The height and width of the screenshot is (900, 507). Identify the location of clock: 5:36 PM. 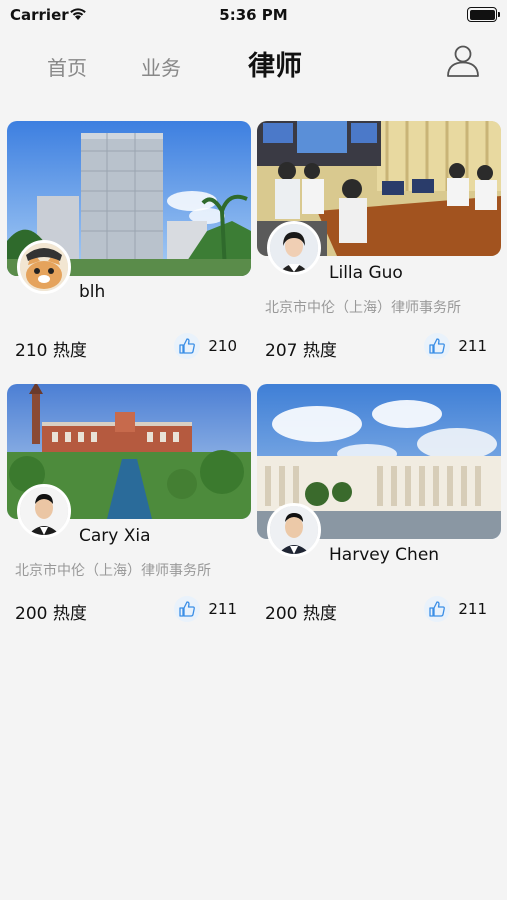
(253, 15).